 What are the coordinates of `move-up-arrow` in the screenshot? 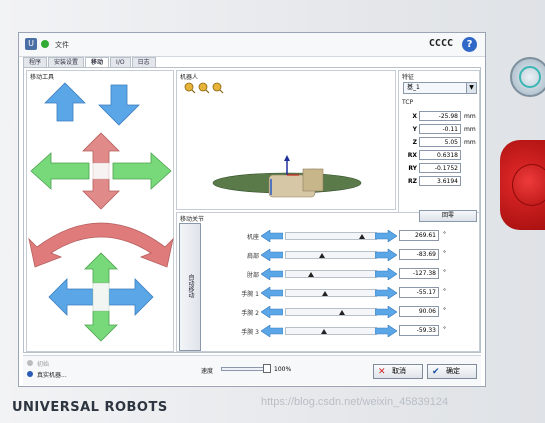 It's located at (65, 102).